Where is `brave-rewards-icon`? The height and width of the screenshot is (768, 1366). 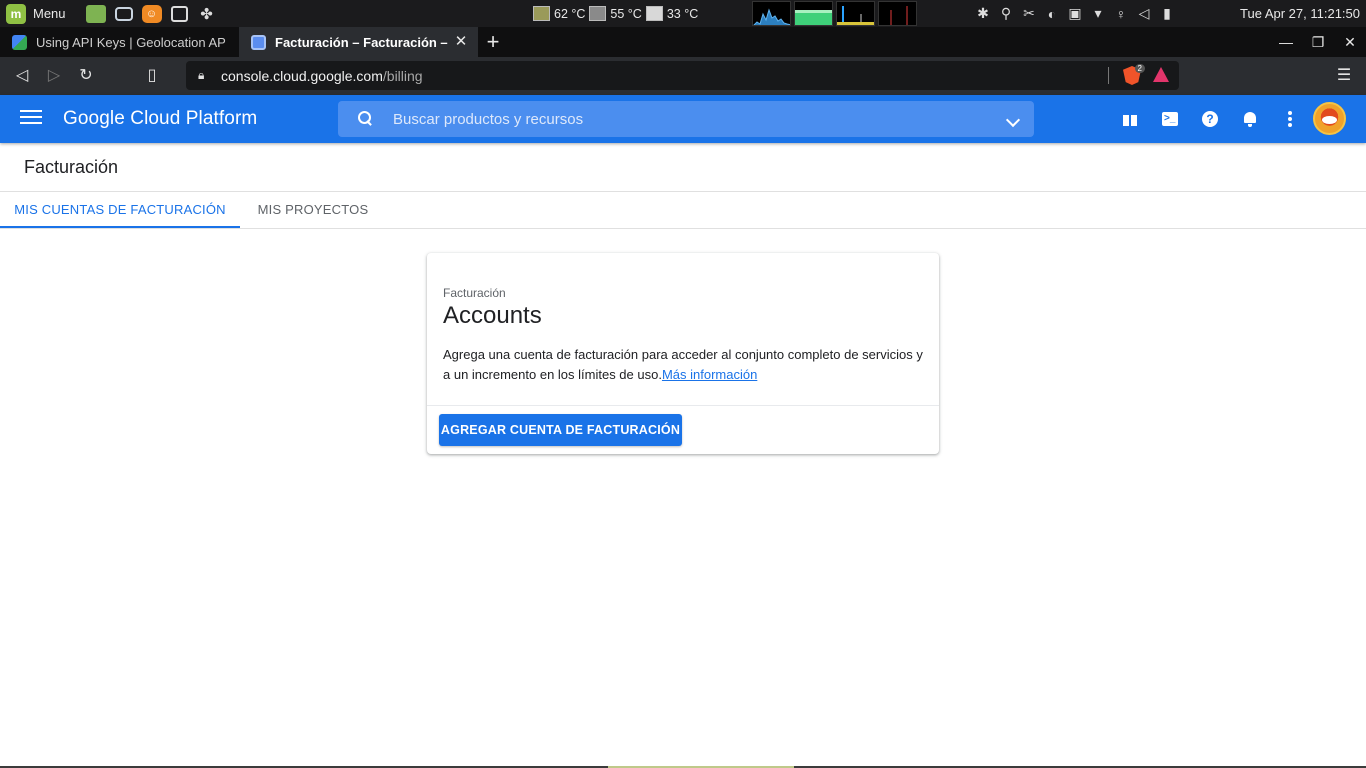
brave-rewards-icon is located at coordinates (1161, 74).